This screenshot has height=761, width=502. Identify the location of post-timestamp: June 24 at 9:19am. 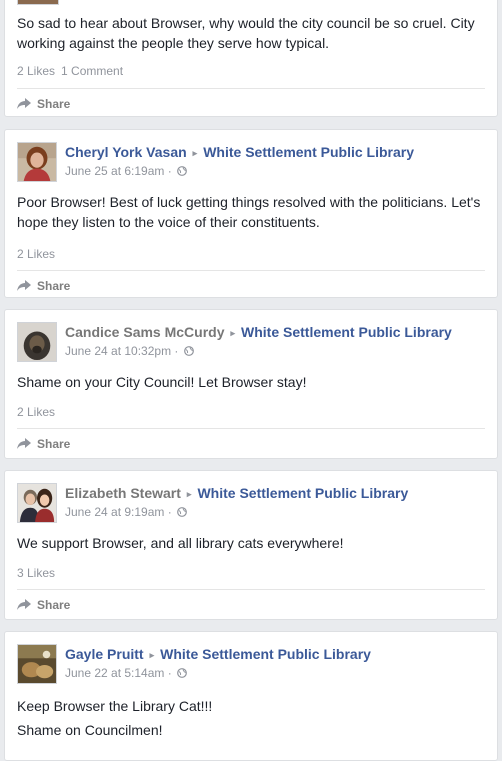
(114, 512).